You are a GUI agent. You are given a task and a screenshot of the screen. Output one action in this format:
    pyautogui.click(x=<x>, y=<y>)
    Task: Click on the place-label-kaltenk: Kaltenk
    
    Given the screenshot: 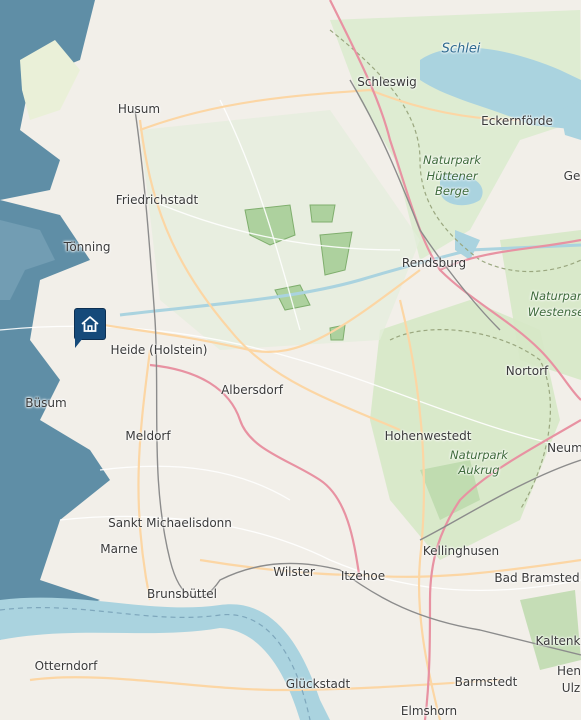 What is the action you would take?
    pyautogui.click(x=558, y=641)
    